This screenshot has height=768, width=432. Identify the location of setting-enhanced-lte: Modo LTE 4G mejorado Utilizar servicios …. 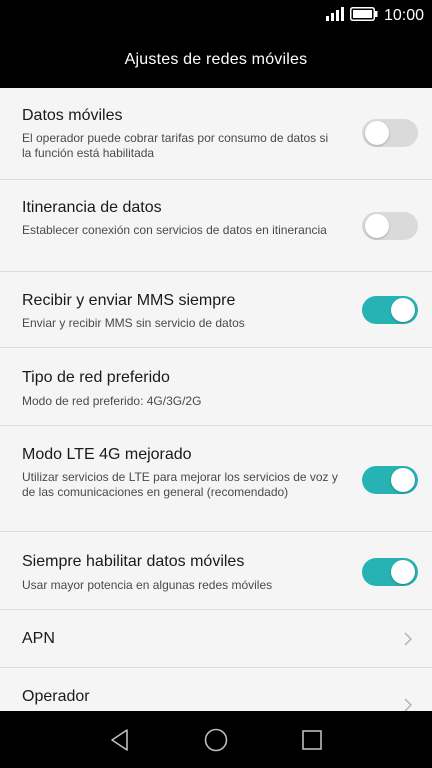
(216, 479).